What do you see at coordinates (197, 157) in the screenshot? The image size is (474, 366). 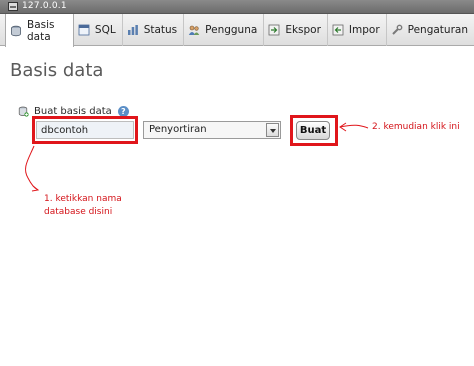 I see `annotation-arrows` at bounding box center [197, 157].